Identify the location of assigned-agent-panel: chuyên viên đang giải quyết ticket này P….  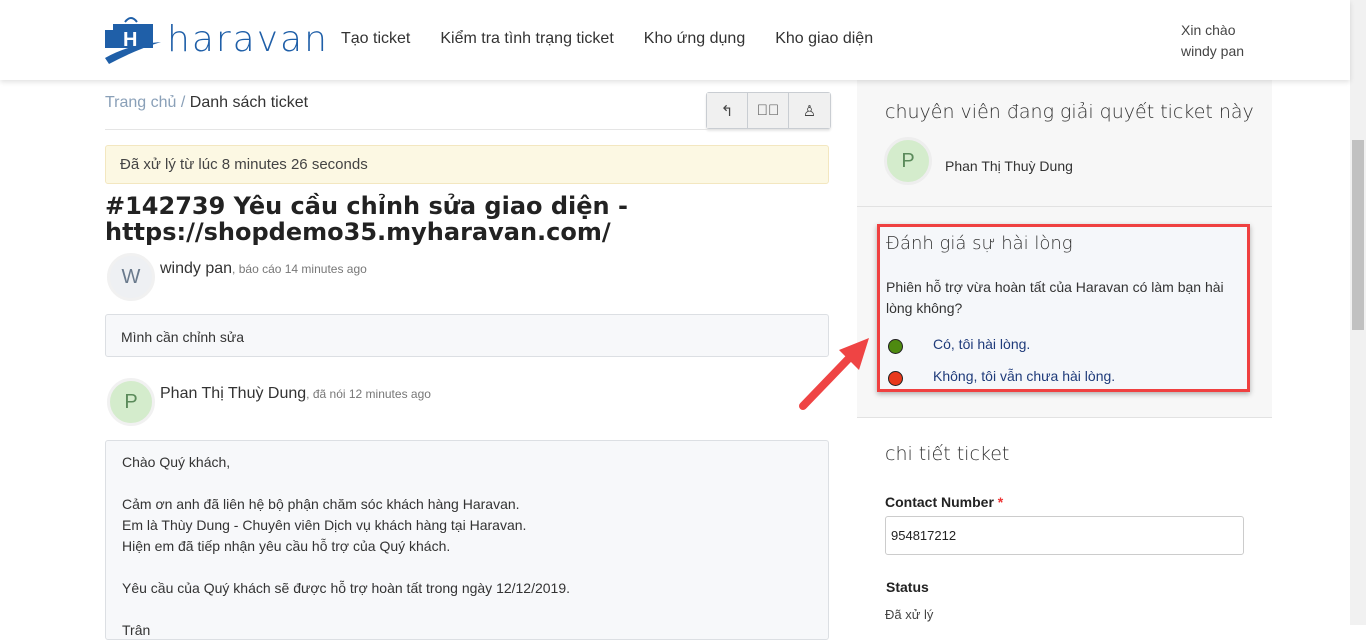
(1064, 143).